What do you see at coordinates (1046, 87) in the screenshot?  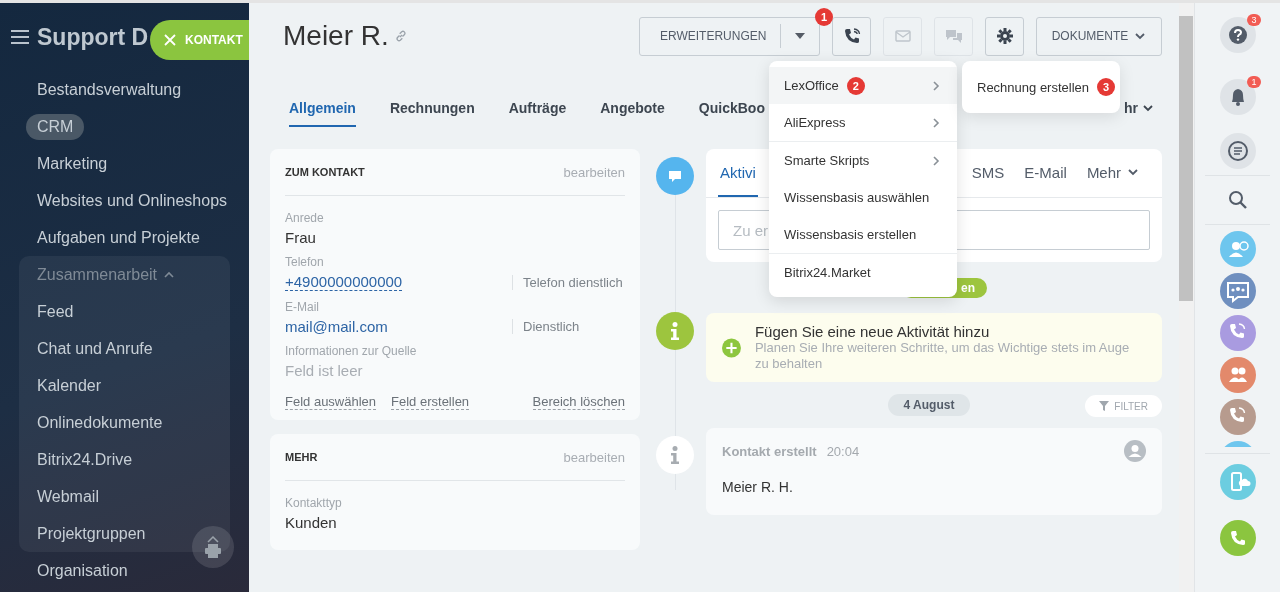 I see `submenu-item: Rechnung erstellen 3` at bounding box center [1046, 87].